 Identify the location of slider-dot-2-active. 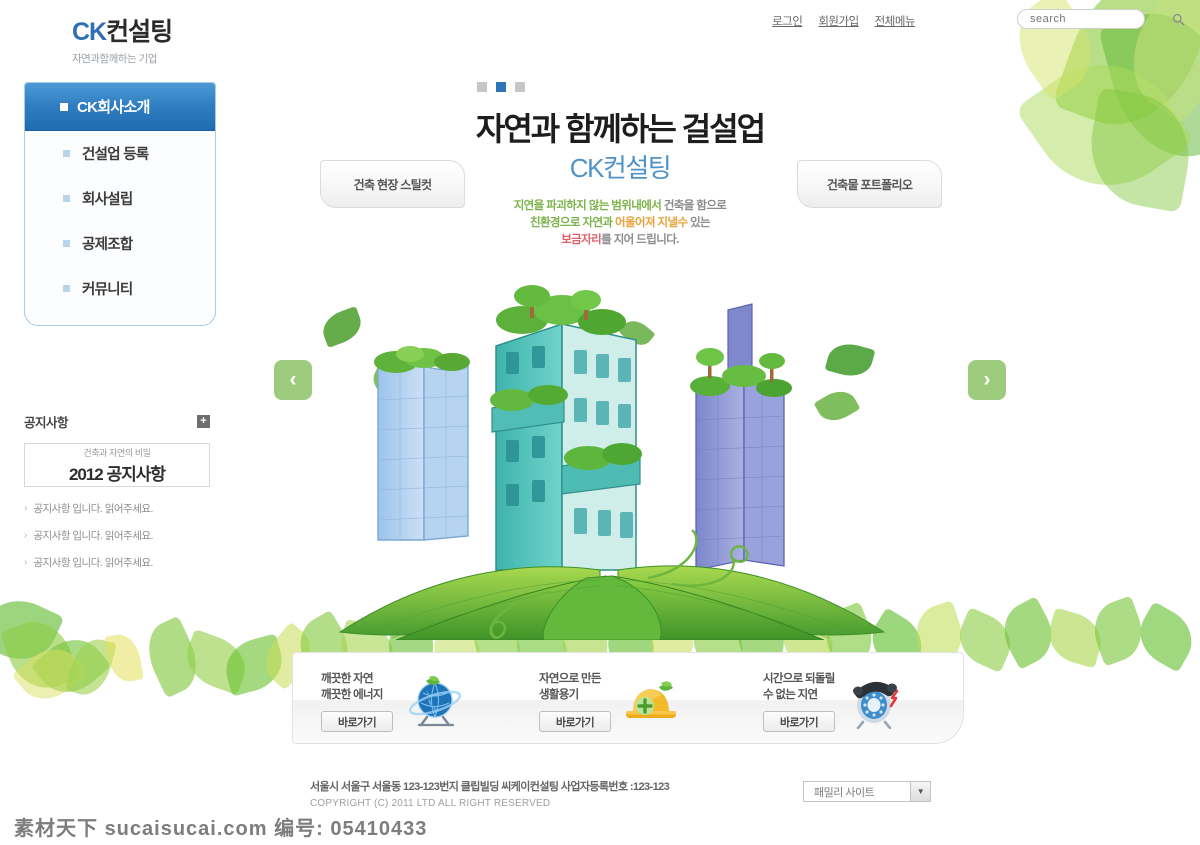
(501, 87).